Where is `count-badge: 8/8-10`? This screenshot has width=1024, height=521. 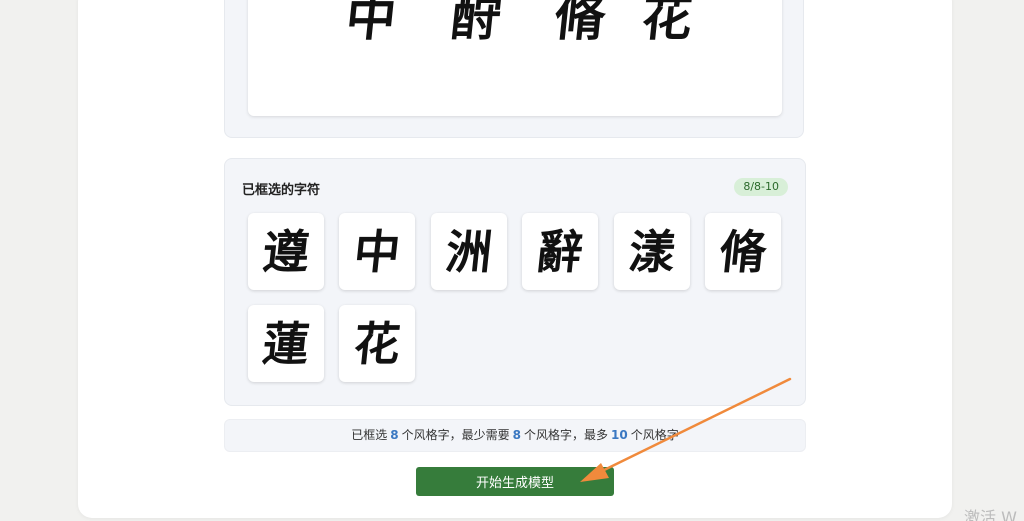
count-badge: 8/8-10 is located at coordinates (761, 187).